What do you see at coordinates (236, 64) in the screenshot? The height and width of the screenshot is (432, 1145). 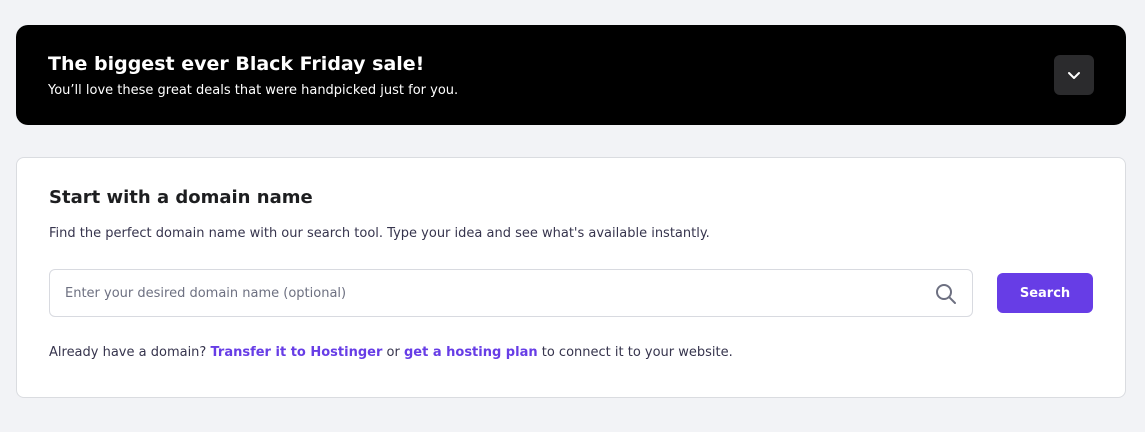 I see `banner-title: The biggest ever Black Friday sale!` at bounding box center [236, 64].